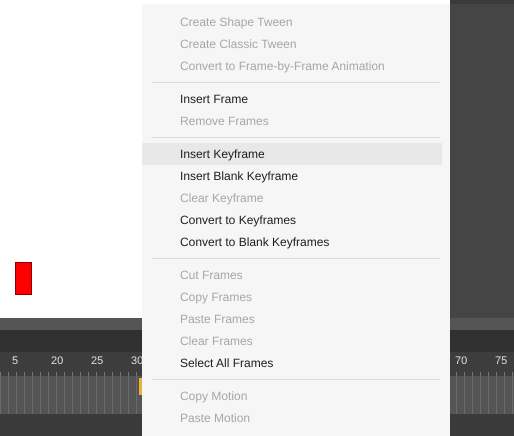  I want to click on playhead-marker, so click(140, 386).